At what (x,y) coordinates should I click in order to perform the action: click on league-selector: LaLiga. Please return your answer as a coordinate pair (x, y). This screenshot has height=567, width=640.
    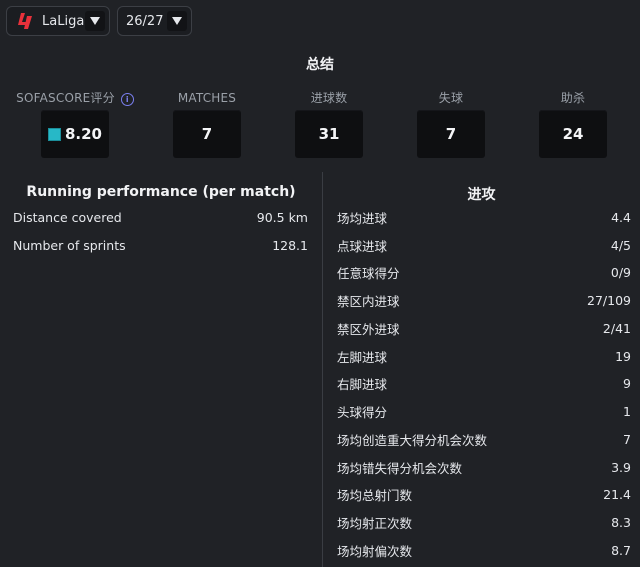
    Looking at the image, I should click on (58, 21).